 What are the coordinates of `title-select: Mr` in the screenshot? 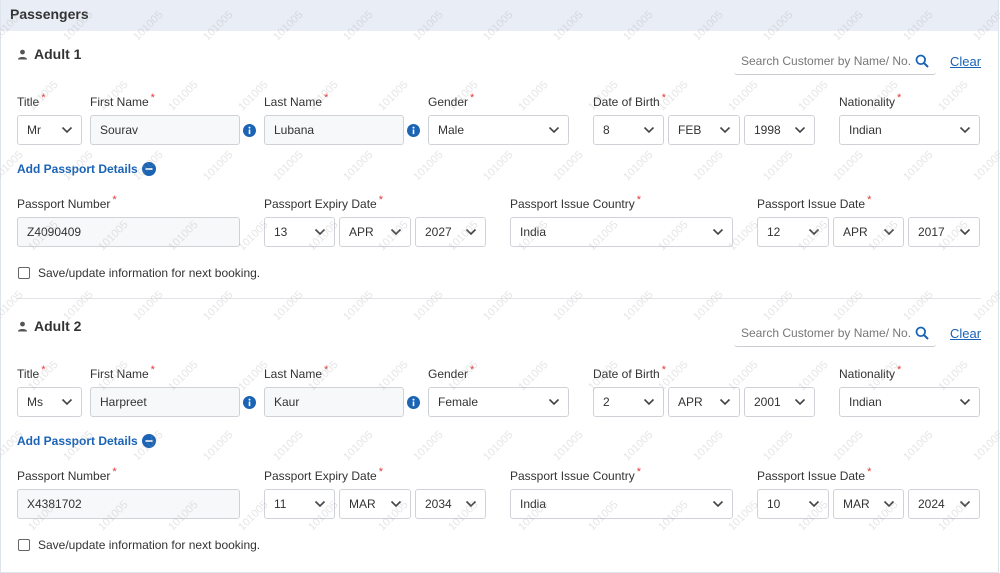 It's located at (49, 130).